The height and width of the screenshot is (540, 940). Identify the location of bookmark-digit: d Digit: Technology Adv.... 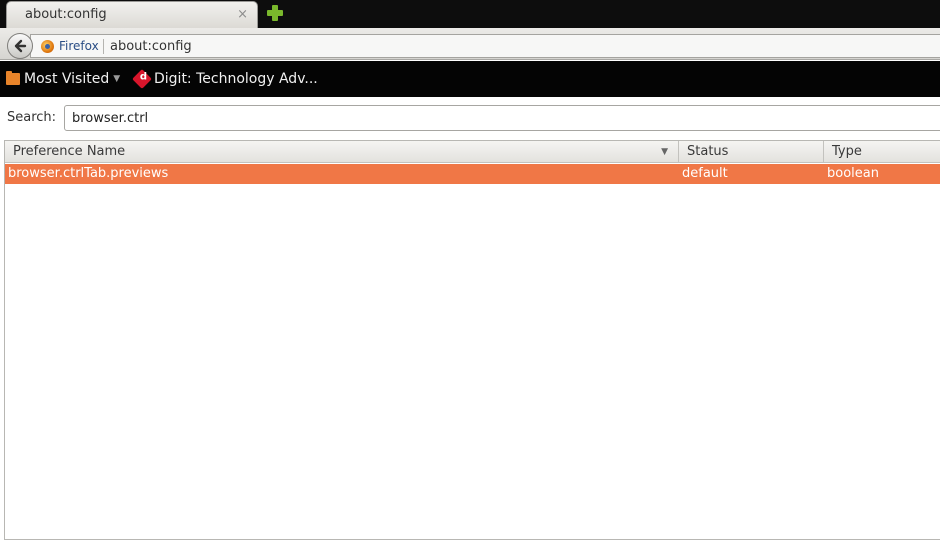
(225, 79).